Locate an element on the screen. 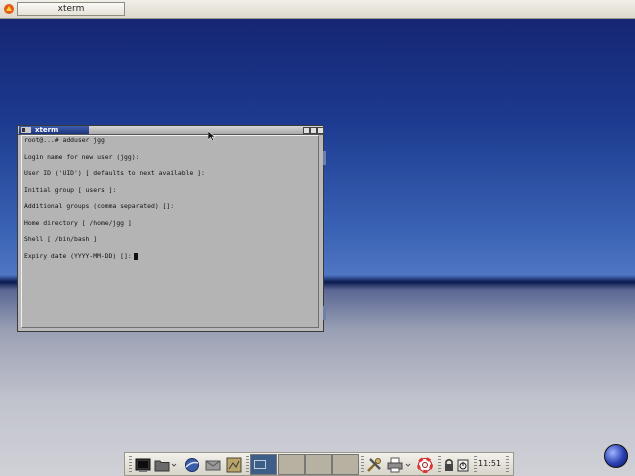 The height and width of the screenshot is (476, 635). workspace-window-thumbnail is located at coordinates (260, 464).